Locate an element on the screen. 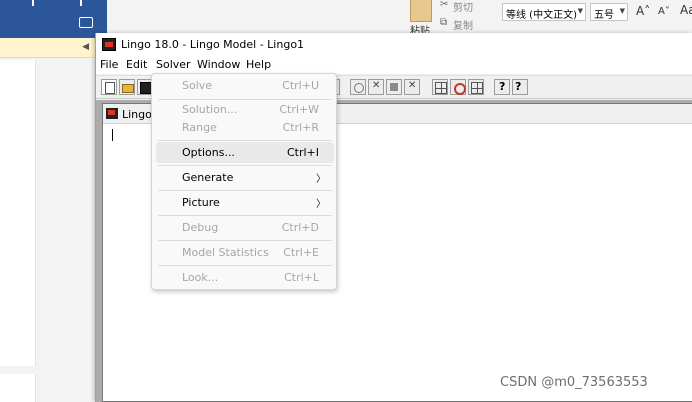 This screenshot has width=692, height=402. menu-item-label: Debug is located at coordinates (200, 227).